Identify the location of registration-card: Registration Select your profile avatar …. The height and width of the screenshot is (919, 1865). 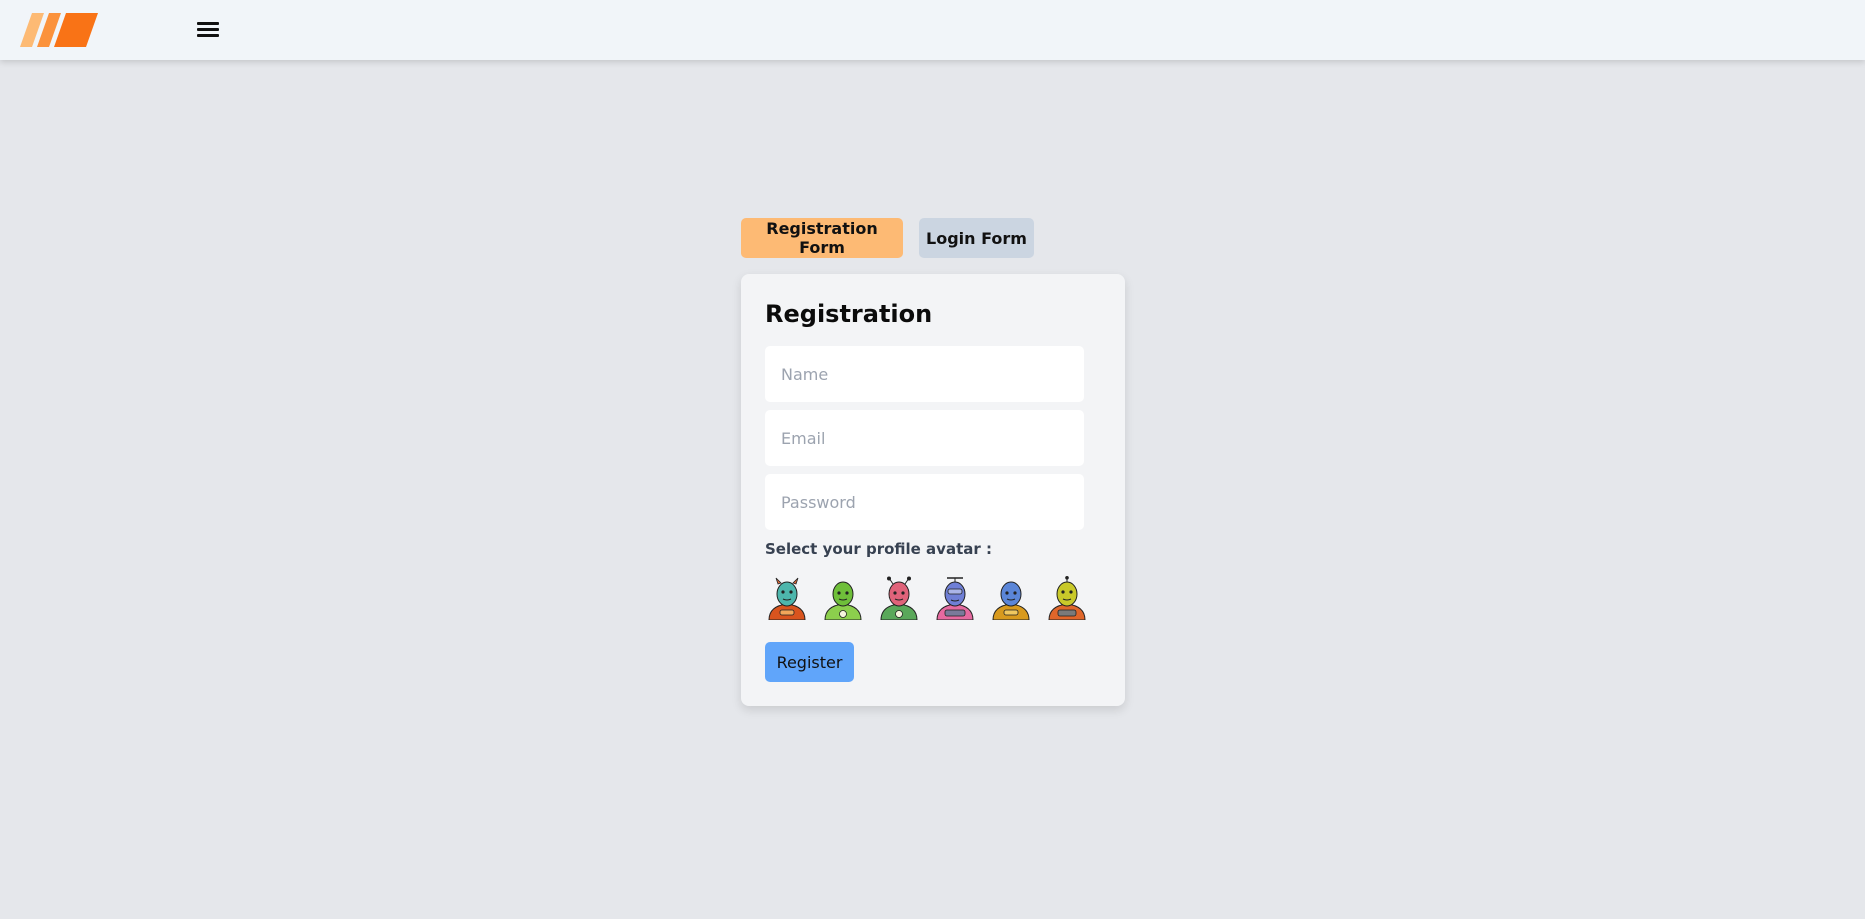
(933, 490).